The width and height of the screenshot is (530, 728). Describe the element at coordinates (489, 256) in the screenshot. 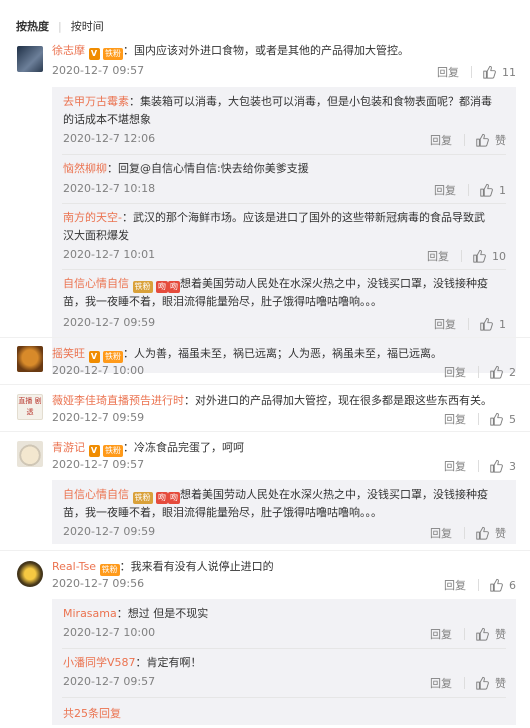

I see `like-button: 10` at that location.